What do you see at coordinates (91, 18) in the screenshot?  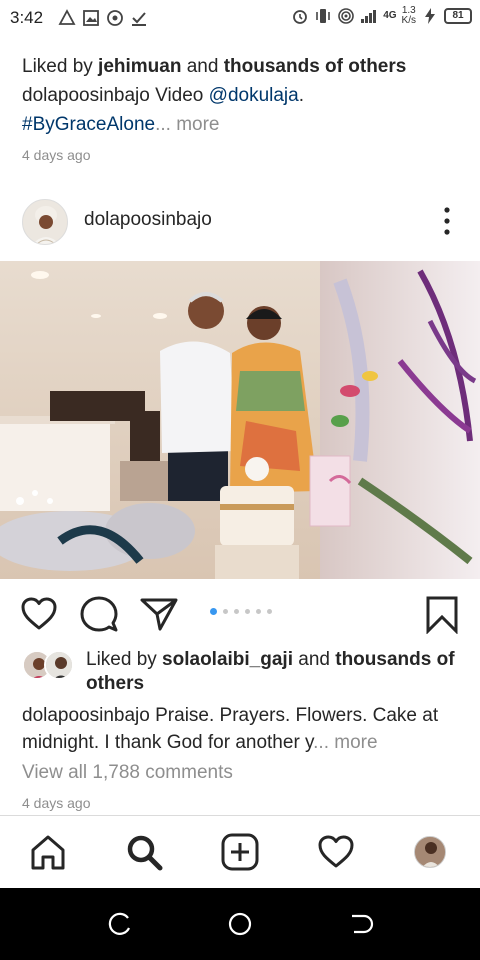 I see `image-icon` at bounding box center [91, 18].